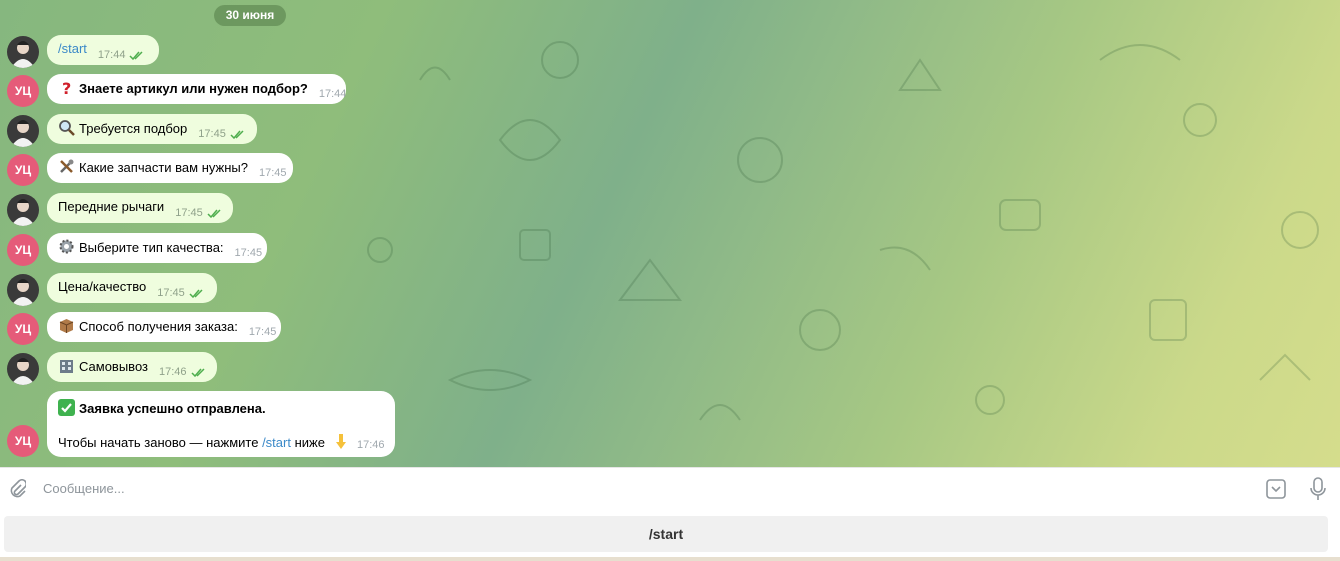  I want to click on message-text-suffix: ниже, so click(307, 442).